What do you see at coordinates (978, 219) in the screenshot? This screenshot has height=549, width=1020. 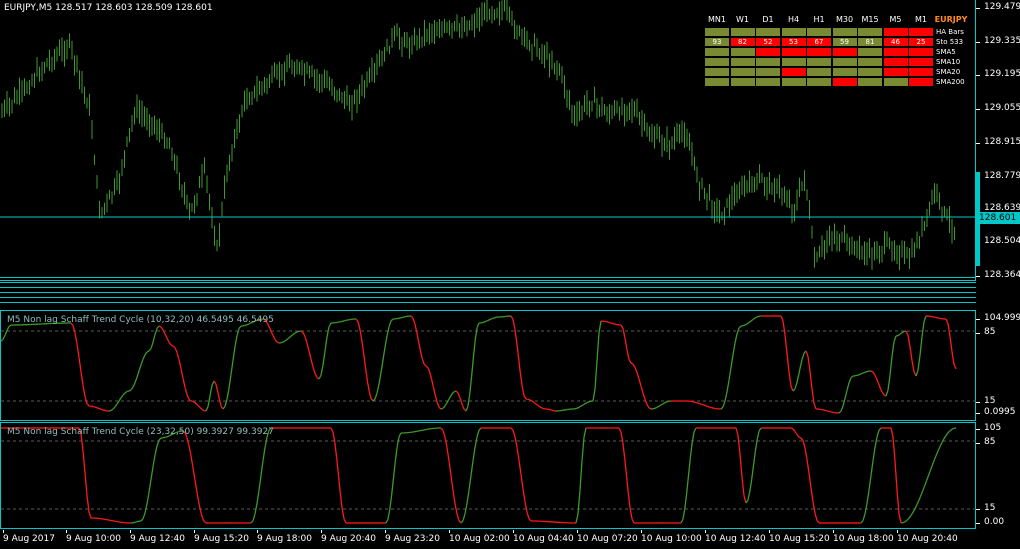 I see `price-axis-scroll-handle` at bounding box center [978, 219].